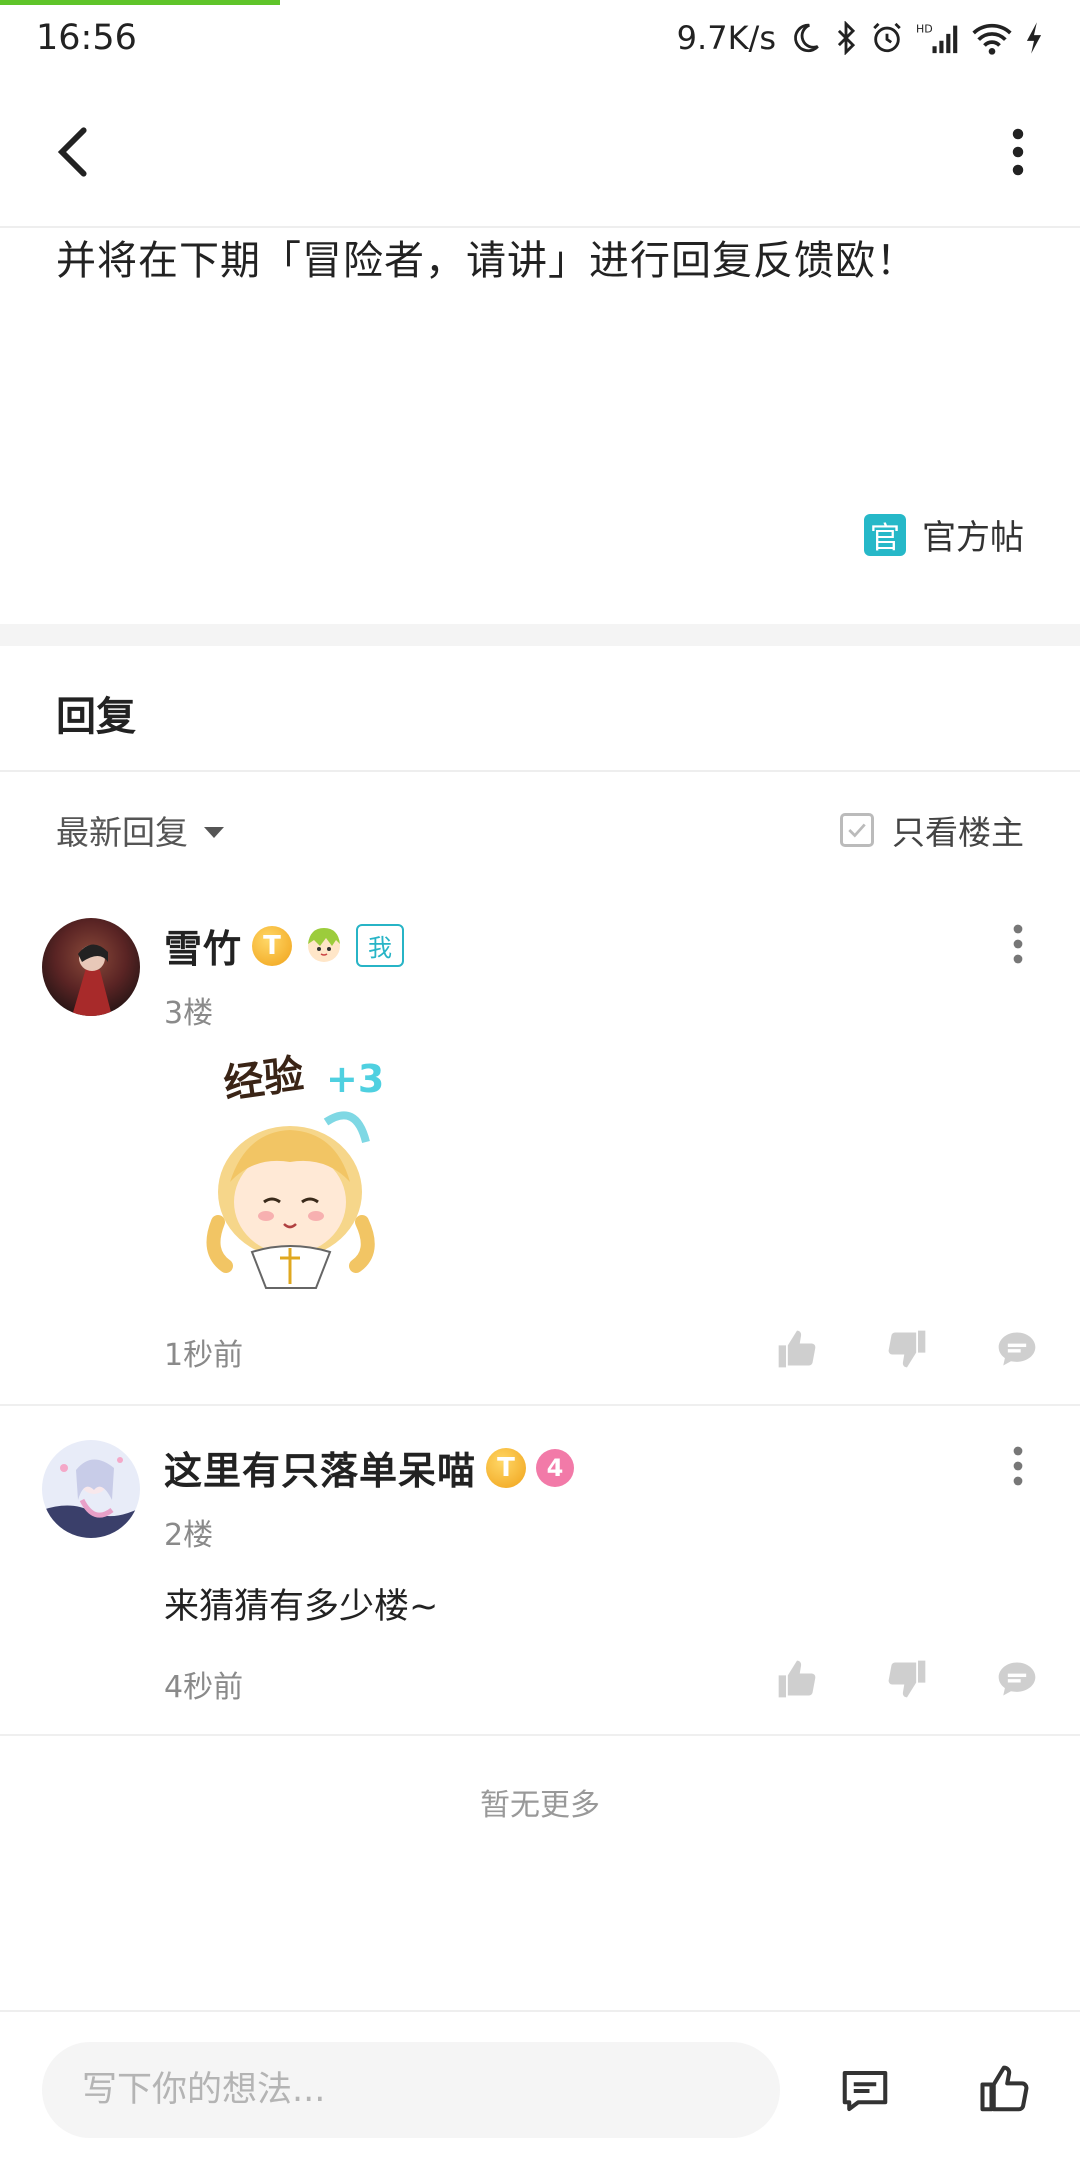 The height and width of the screenshot is (2160, 1080). I want to click on bottom-bar, so click(540, 2085).